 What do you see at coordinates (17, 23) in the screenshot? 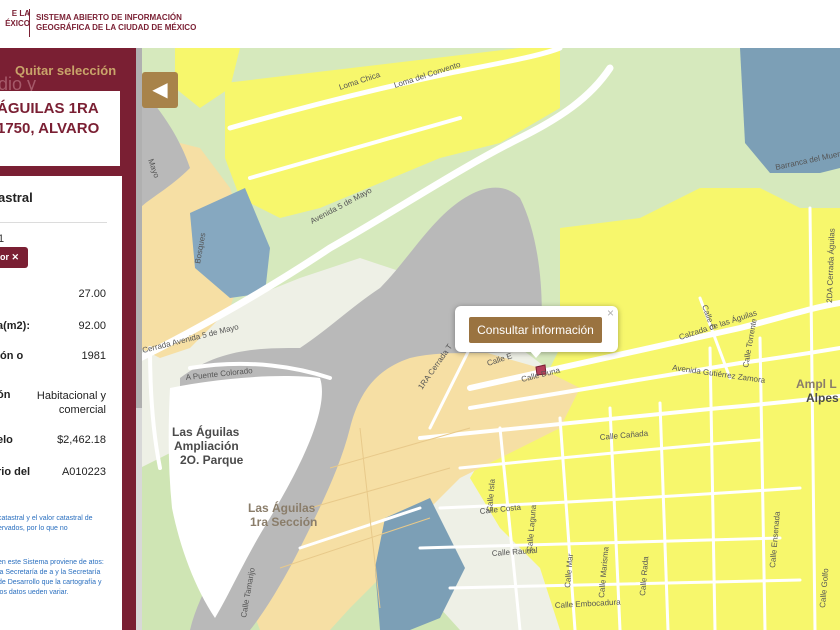
I see `logo-line-2: ÉXICO` at bounding box center [17, 23].